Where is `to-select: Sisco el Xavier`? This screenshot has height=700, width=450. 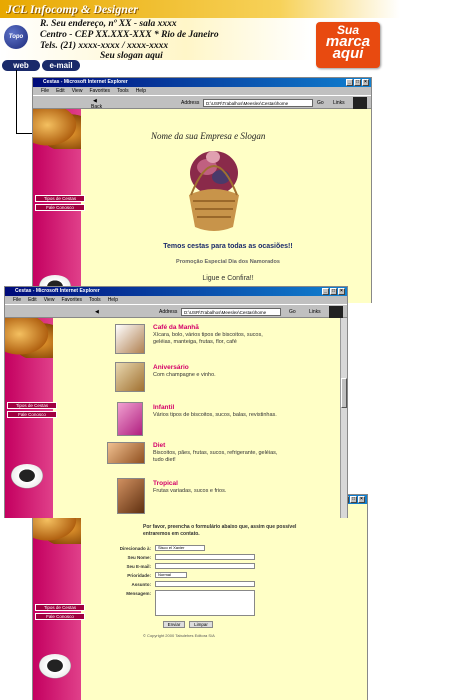 to-select: Sisco el Xavier is located at coordinates (180, 548).